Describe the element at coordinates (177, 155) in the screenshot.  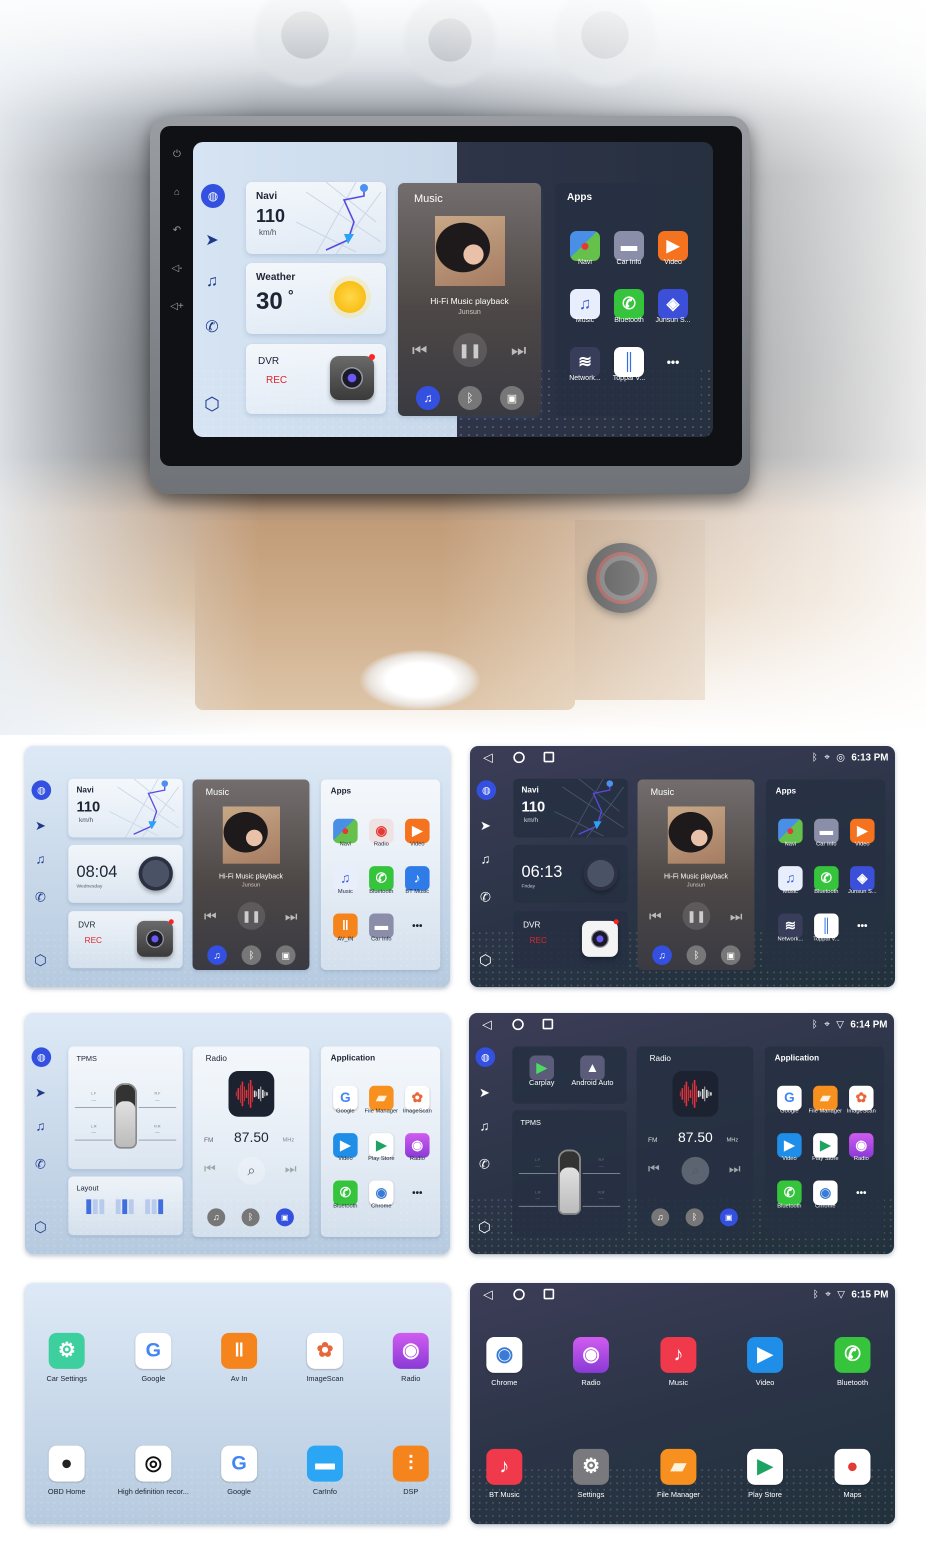
I see `power-icon: ⏻` at that location.